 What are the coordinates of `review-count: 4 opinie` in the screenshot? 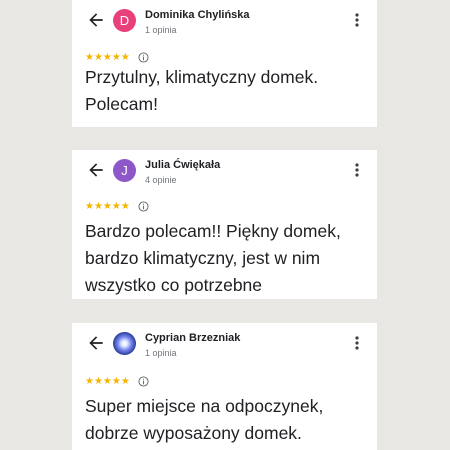 It's located at (161, 180).